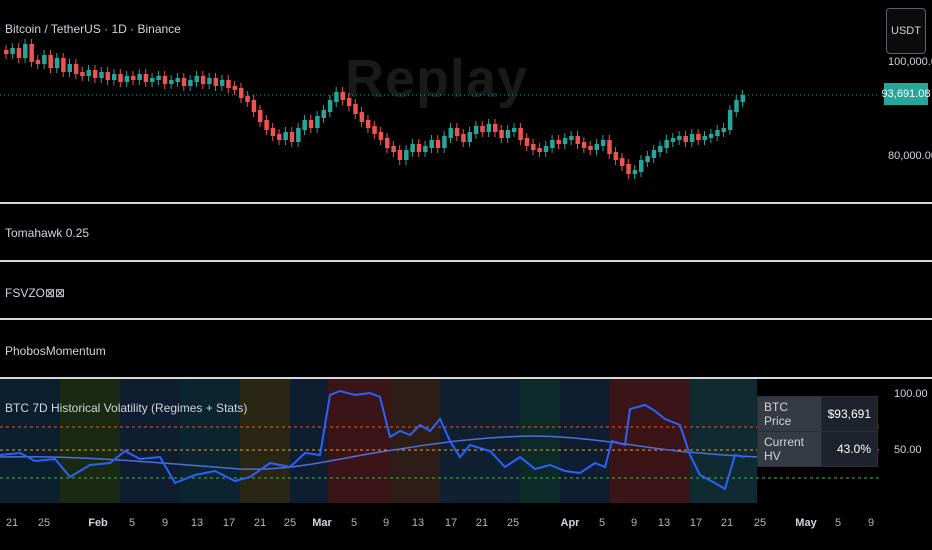 This screenshot has width=932, height=550. I want to click on vol-scale-100: 100.00, so click(911, 394).